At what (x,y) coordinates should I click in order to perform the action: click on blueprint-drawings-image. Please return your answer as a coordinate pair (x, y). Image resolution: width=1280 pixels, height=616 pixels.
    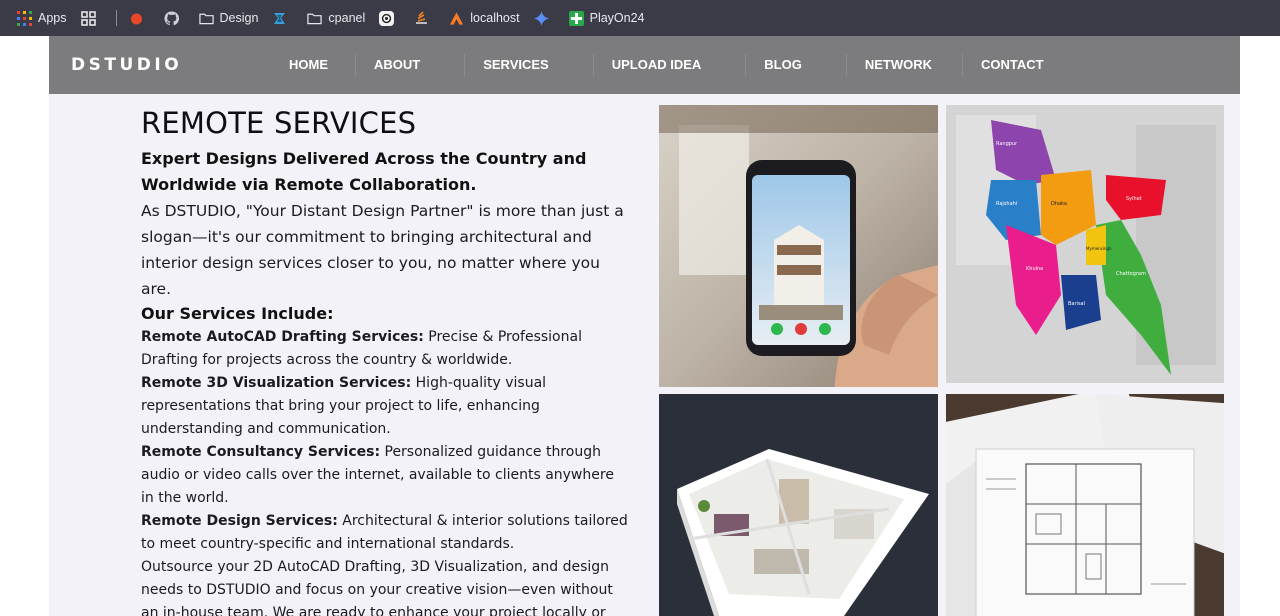
    Looking at the image, I should click on (1085, 505).